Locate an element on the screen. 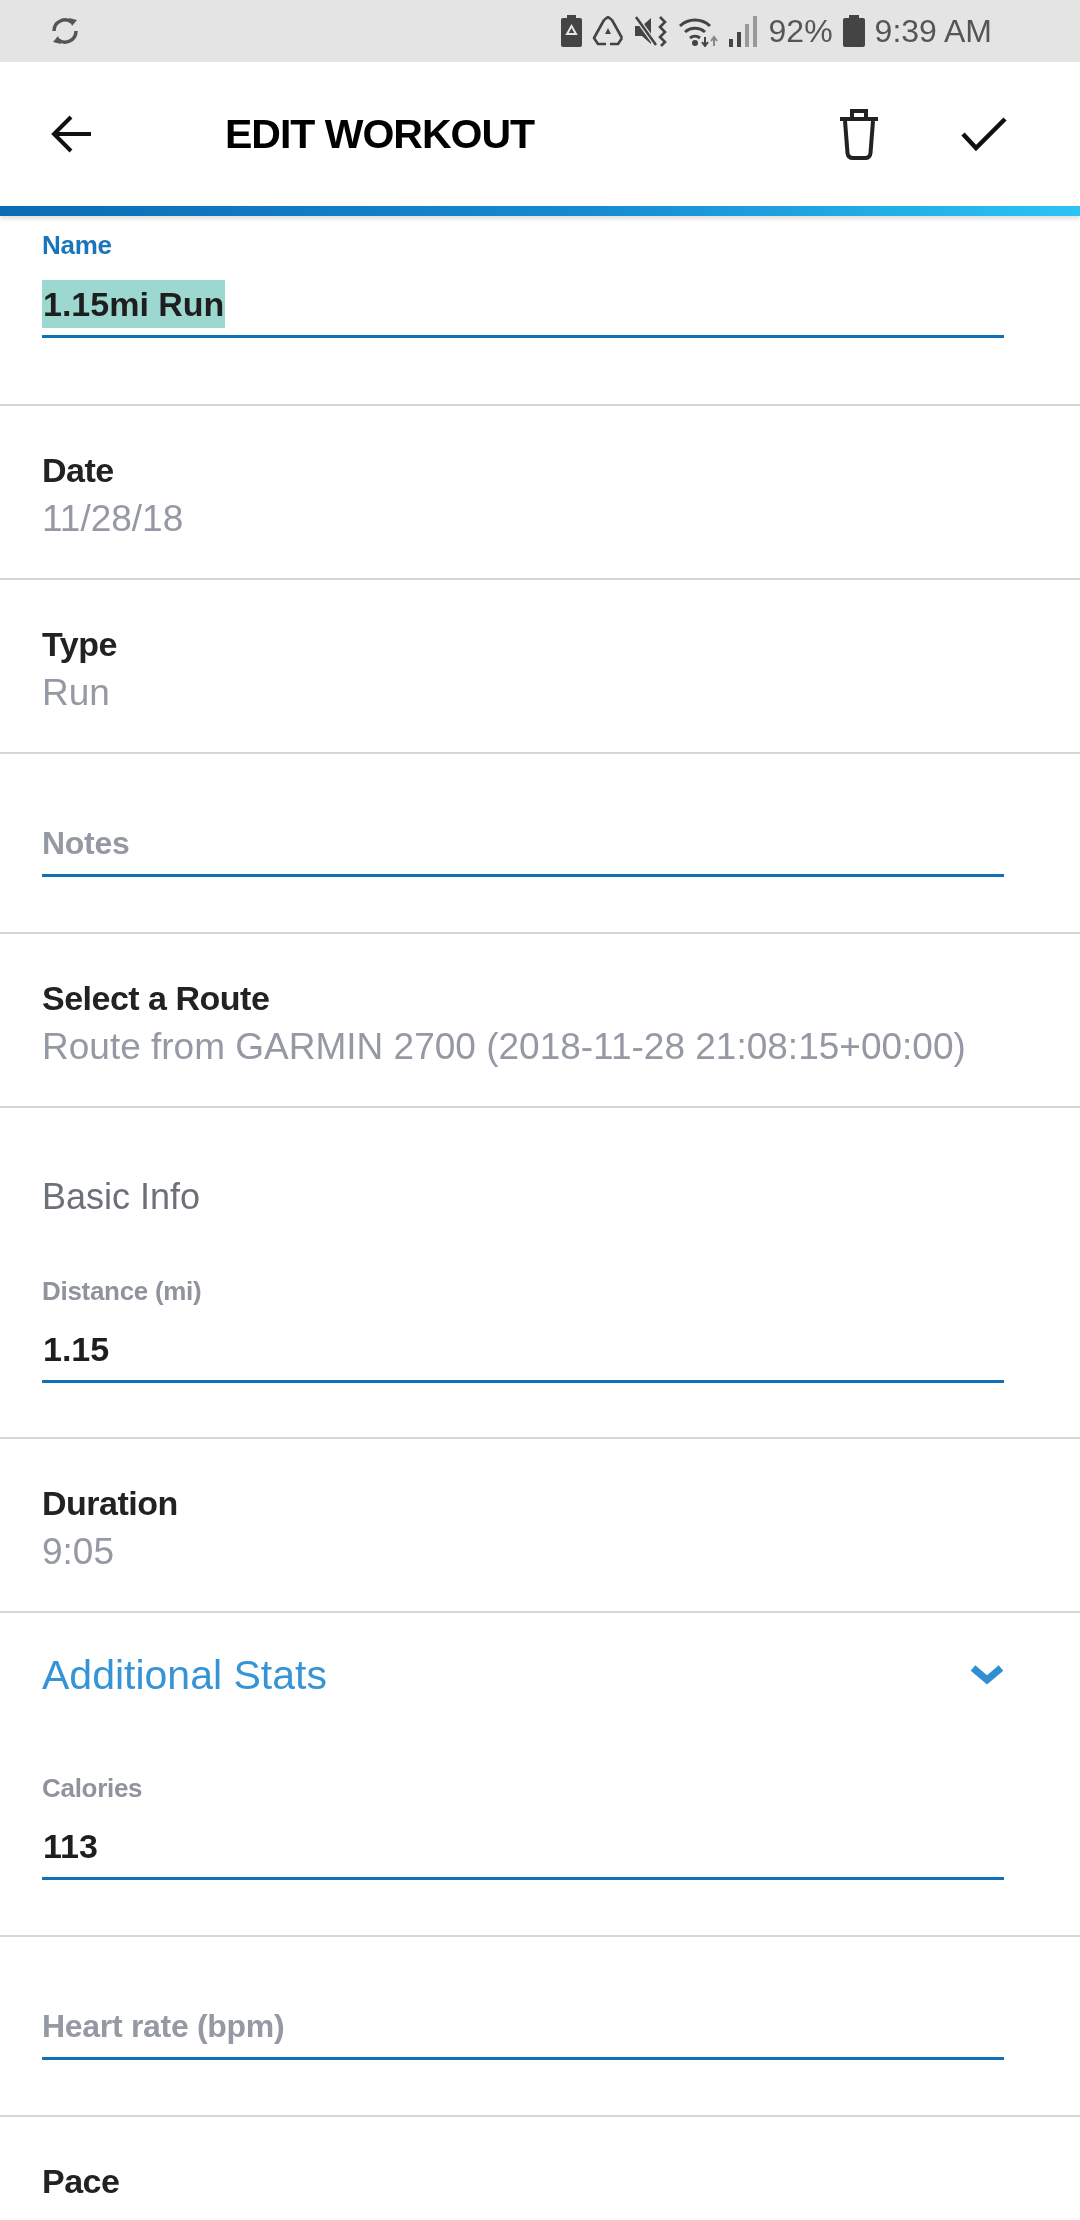 The height and width of the screenshot is (2220, 1080). clock-time: 9:39 AM is located at coordinates (933, 31).